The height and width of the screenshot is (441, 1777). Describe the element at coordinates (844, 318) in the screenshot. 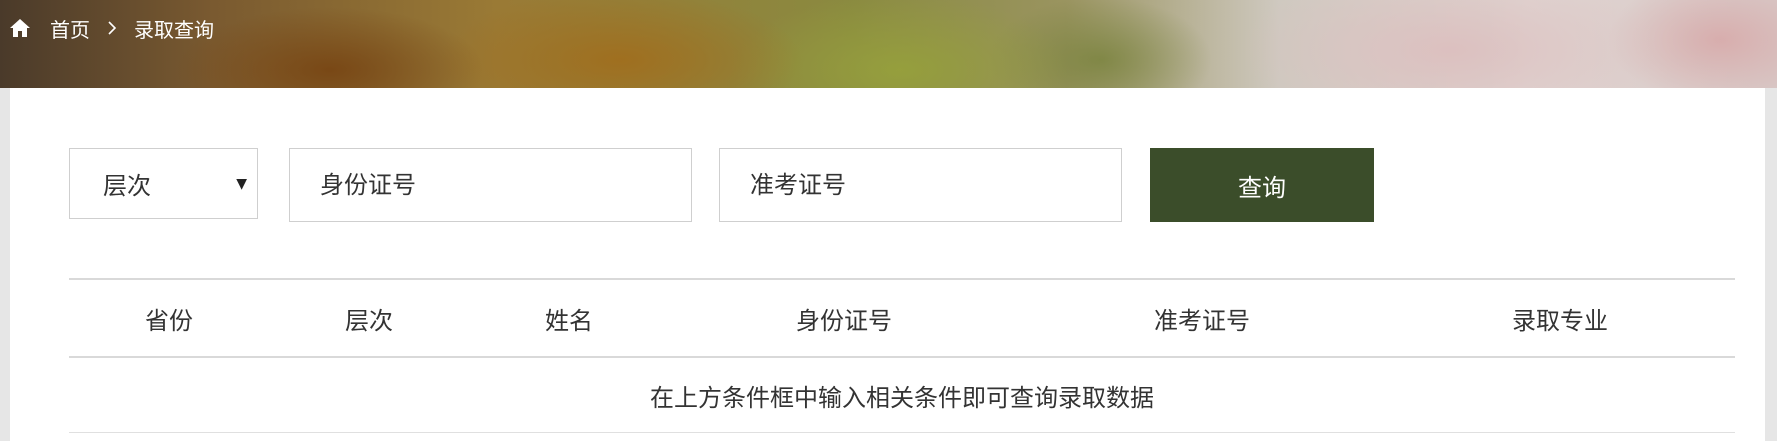

I see `column-header-id-number: 身份证号` at that location.